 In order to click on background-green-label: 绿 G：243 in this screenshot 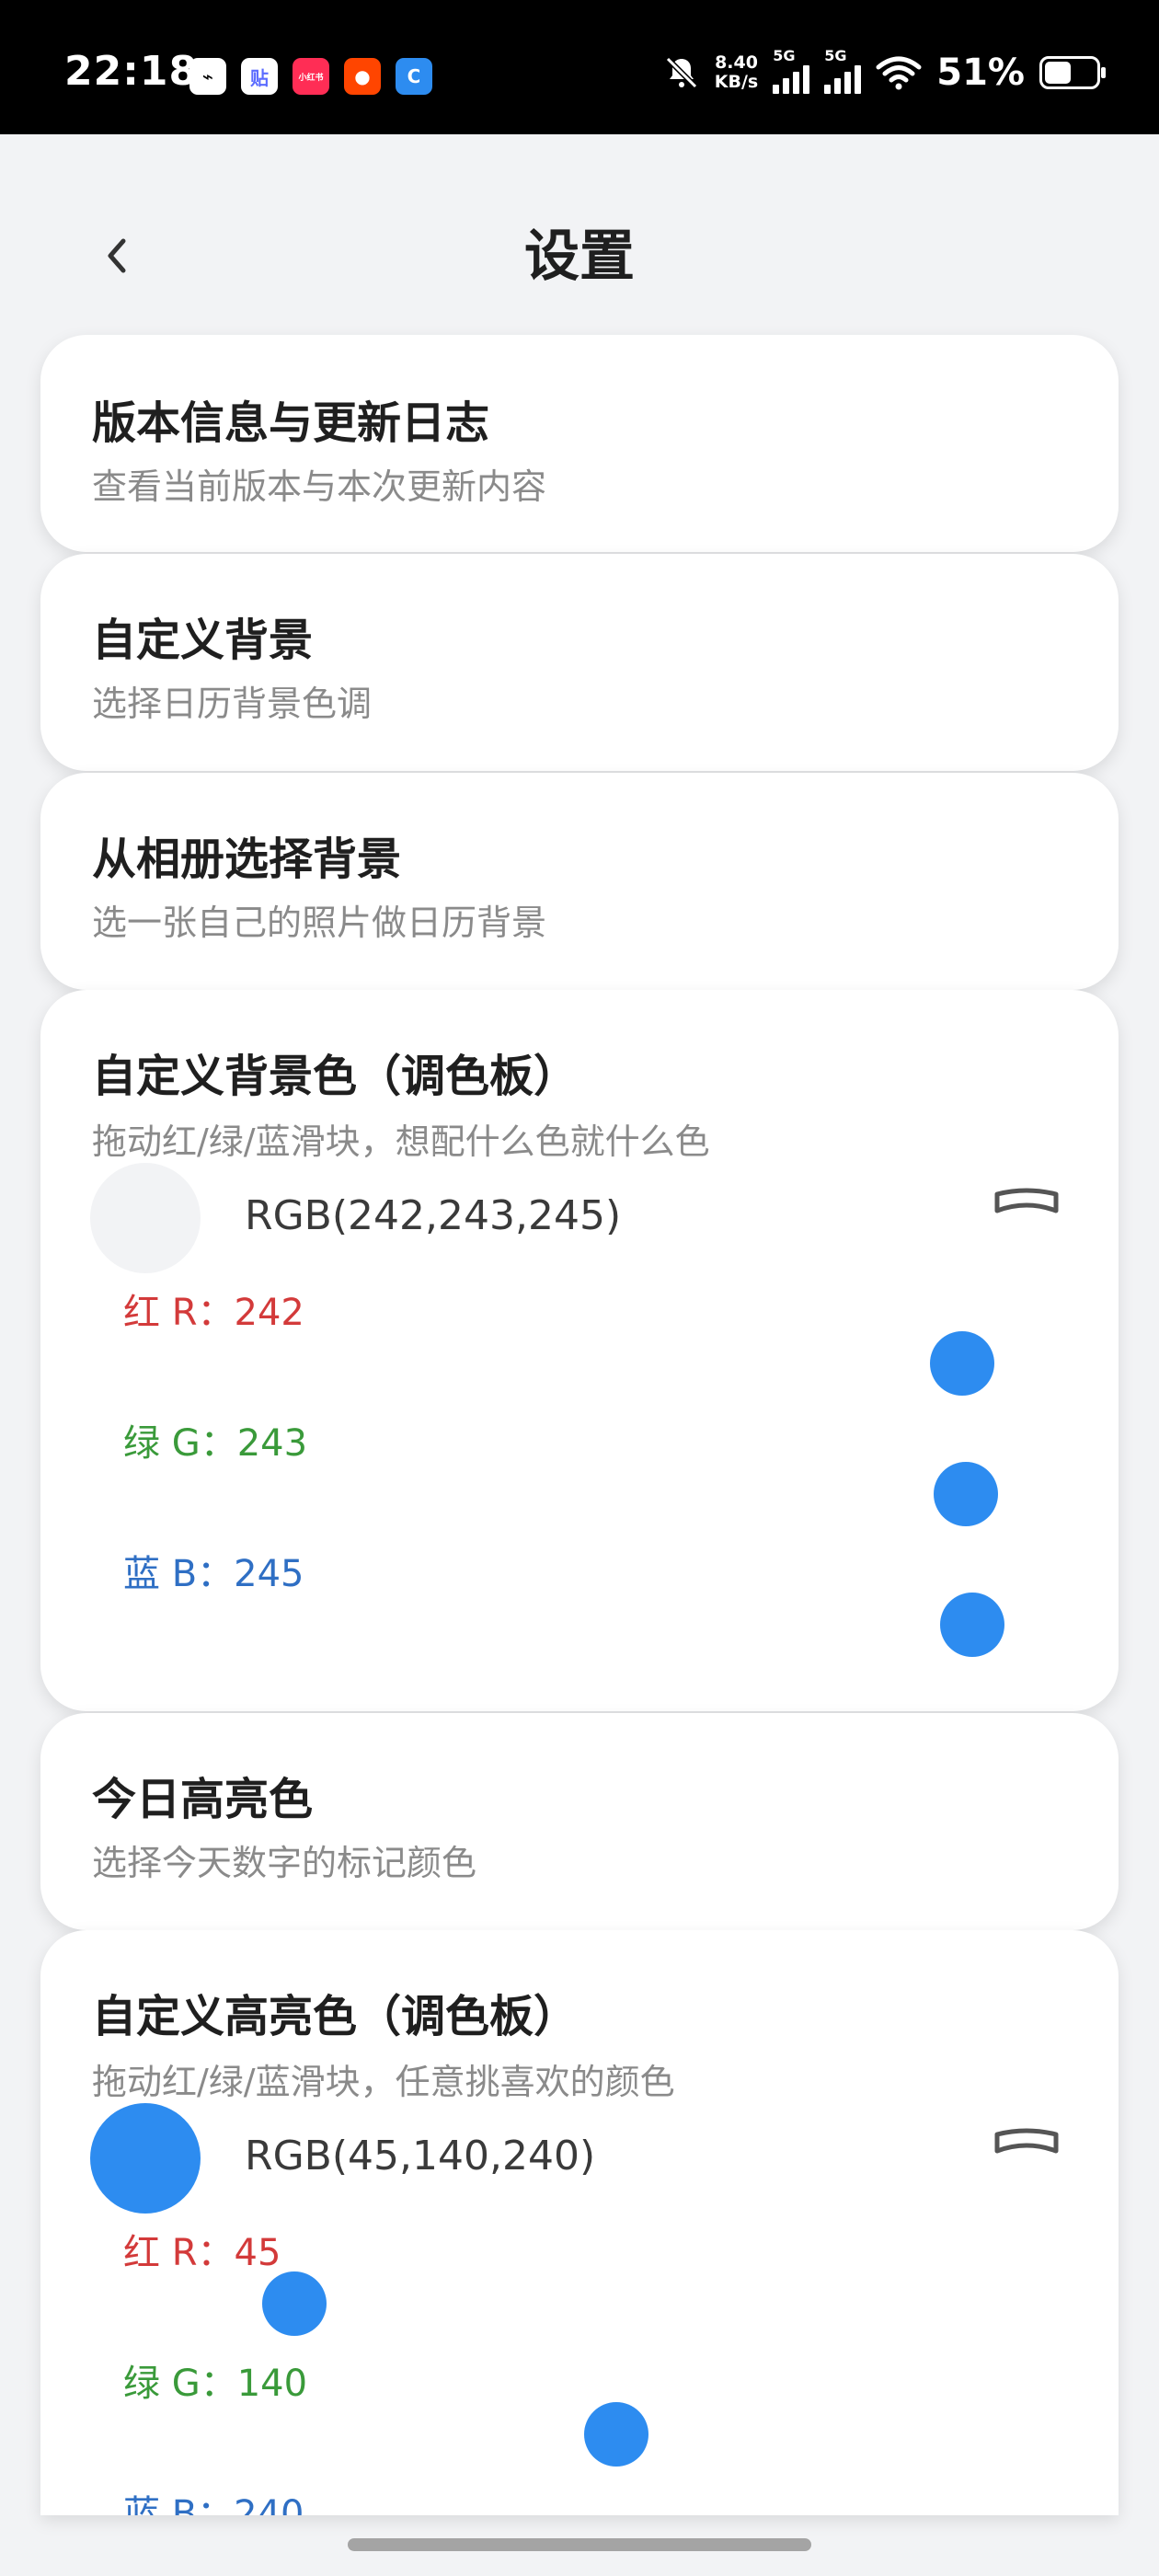, I will do `click(215, 1443)`.